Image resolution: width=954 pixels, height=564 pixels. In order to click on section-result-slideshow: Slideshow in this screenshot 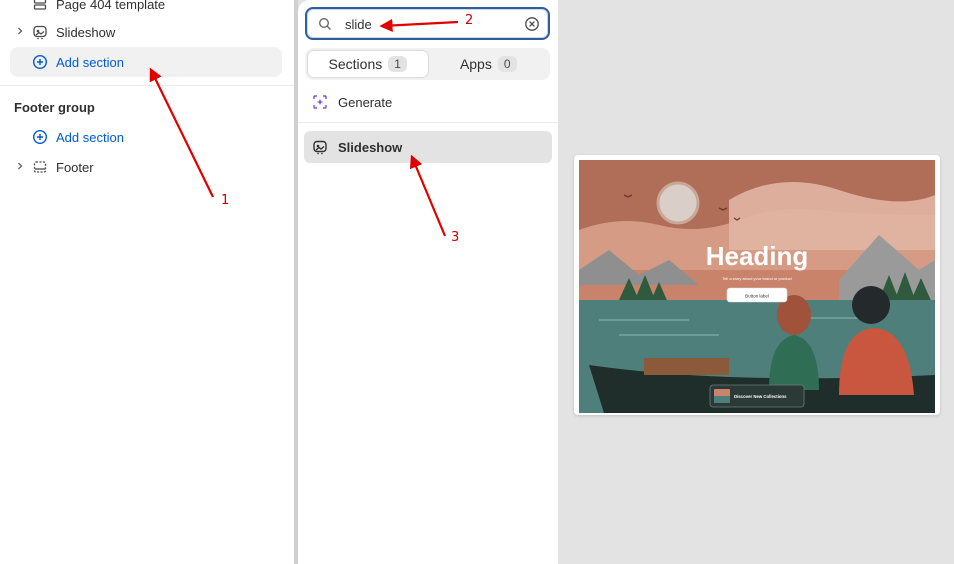, I will do `click(428, 147)`.